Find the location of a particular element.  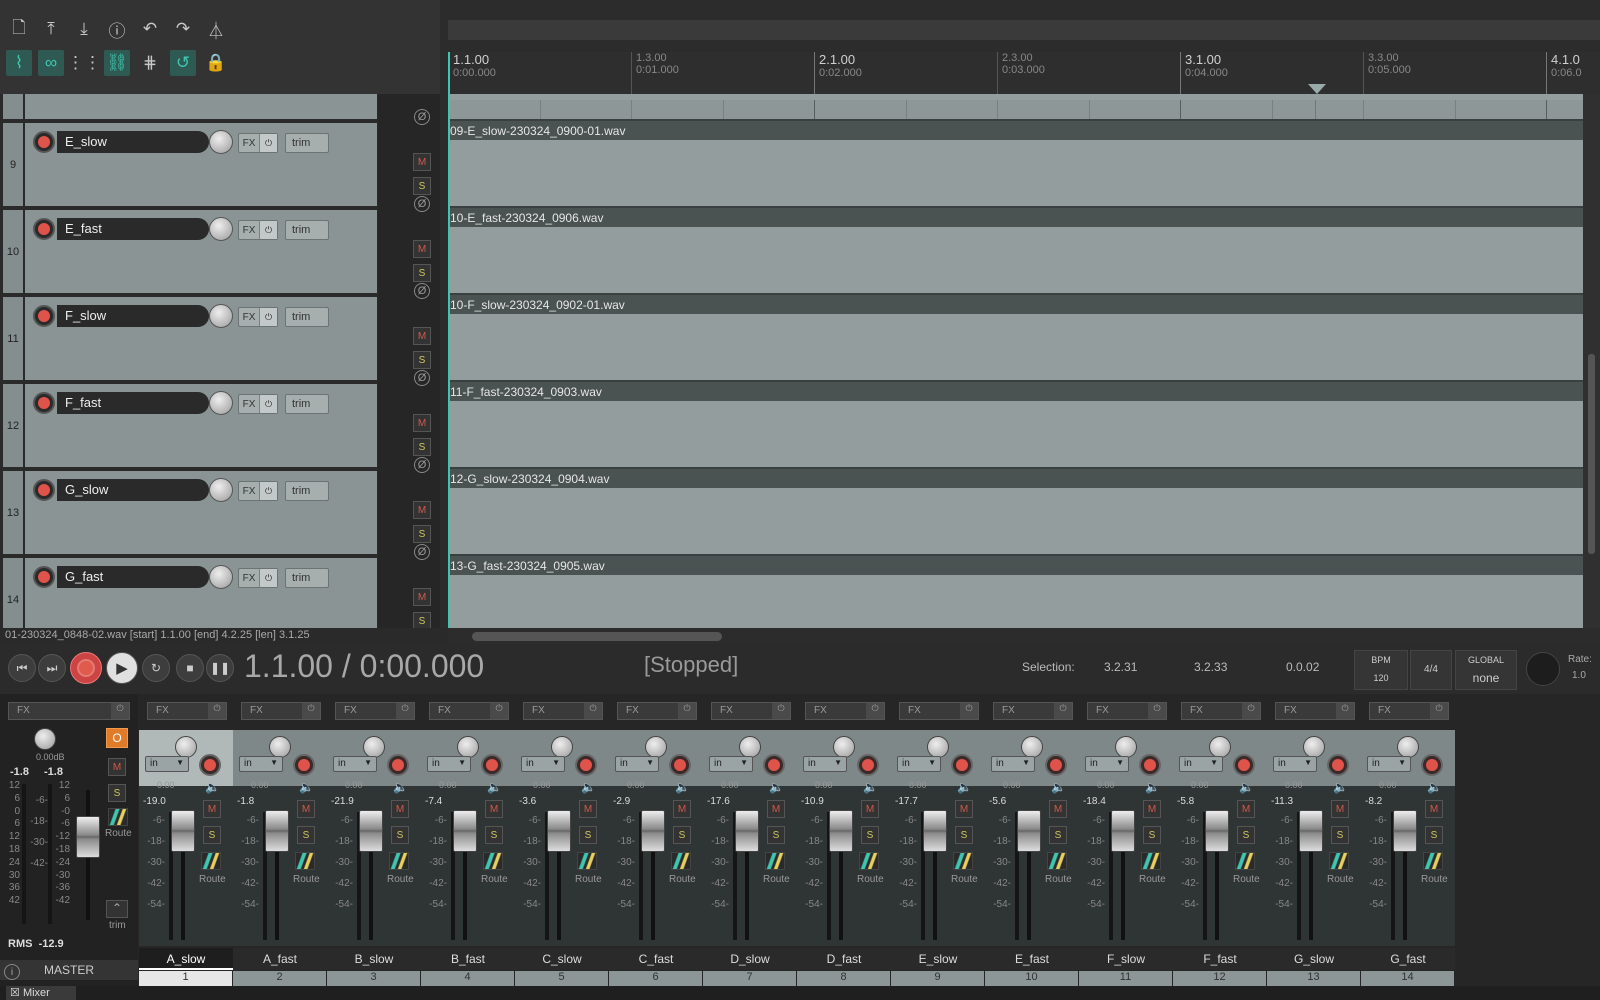

position-display: 1.1.00 / 0:00.000 is located at coordinates (364, 666).